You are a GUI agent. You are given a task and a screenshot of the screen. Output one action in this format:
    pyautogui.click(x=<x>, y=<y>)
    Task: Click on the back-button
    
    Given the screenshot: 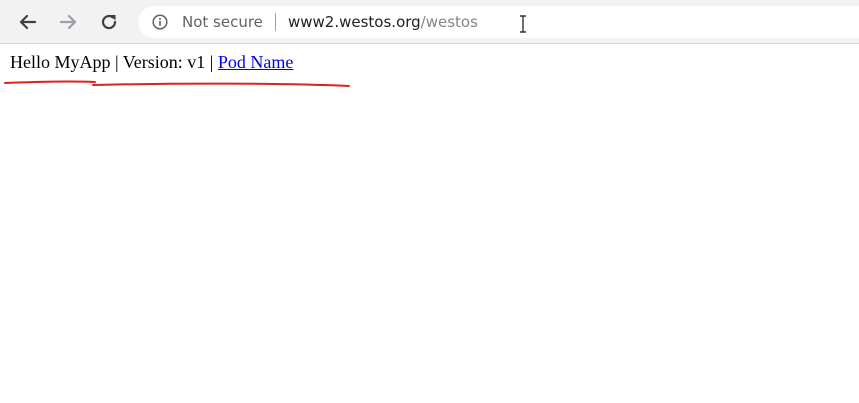 What is the action you would take?
    pyautogui.click(x=28, y=22)
    